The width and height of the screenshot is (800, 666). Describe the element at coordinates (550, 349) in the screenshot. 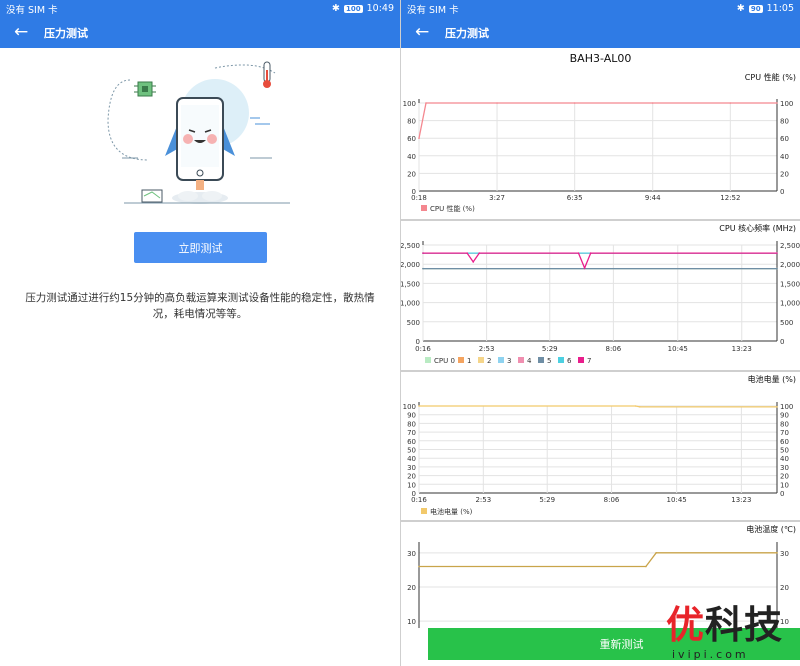

I see `x-tick-label: 5:29` at that location.